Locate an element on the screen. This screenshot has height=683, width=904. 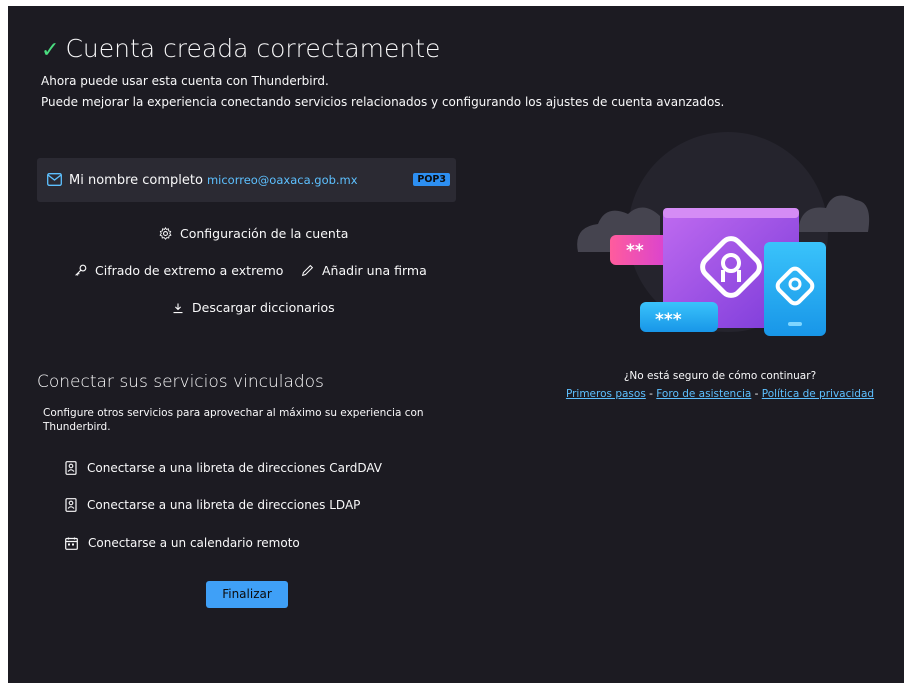
pencil-icon is located at coordinates (307, 270).